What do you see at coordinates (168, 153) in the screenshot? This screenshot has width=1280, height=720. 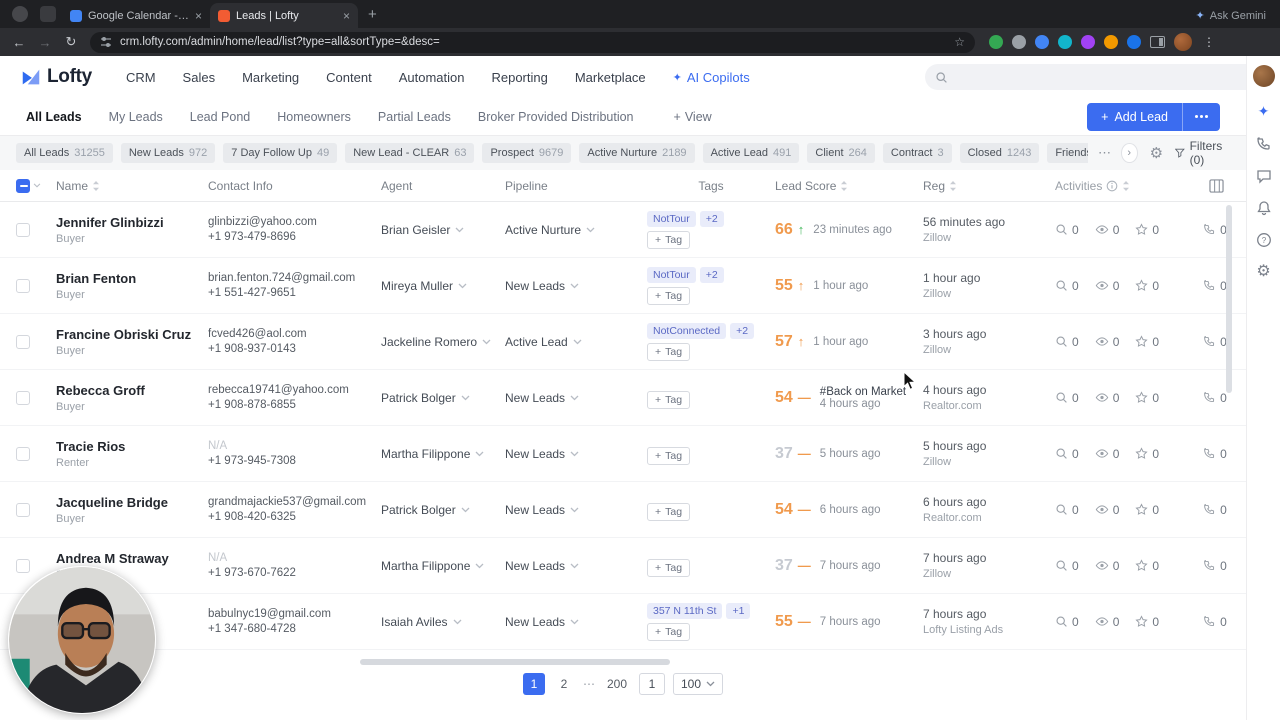 I see `filter-chip: New Leads 972` at bounding box center [168, 153].